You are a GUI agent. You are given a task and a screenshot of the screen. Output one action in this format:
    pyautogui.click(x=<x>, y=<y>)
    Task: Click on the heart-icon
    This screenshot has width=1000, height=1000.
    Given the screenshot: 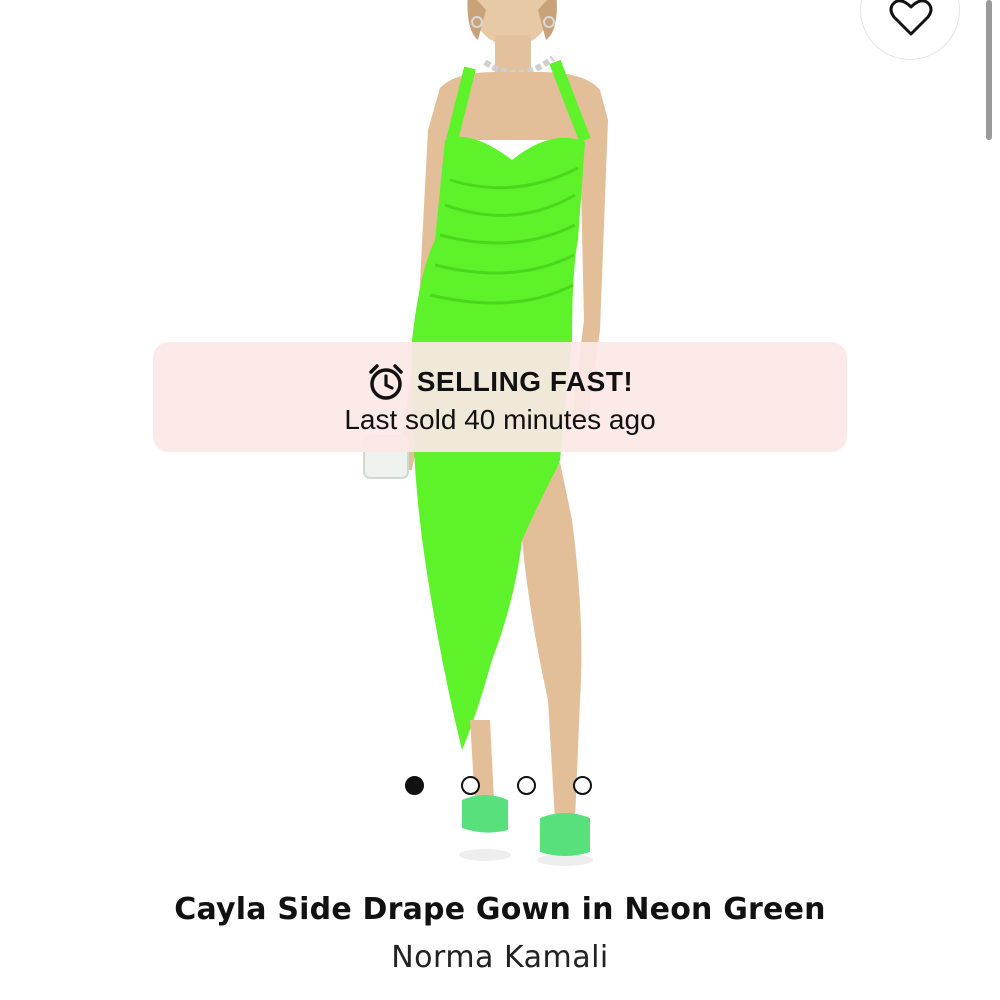 What is the action you would take?
    pyautogui.click(x=911, y=18)
    